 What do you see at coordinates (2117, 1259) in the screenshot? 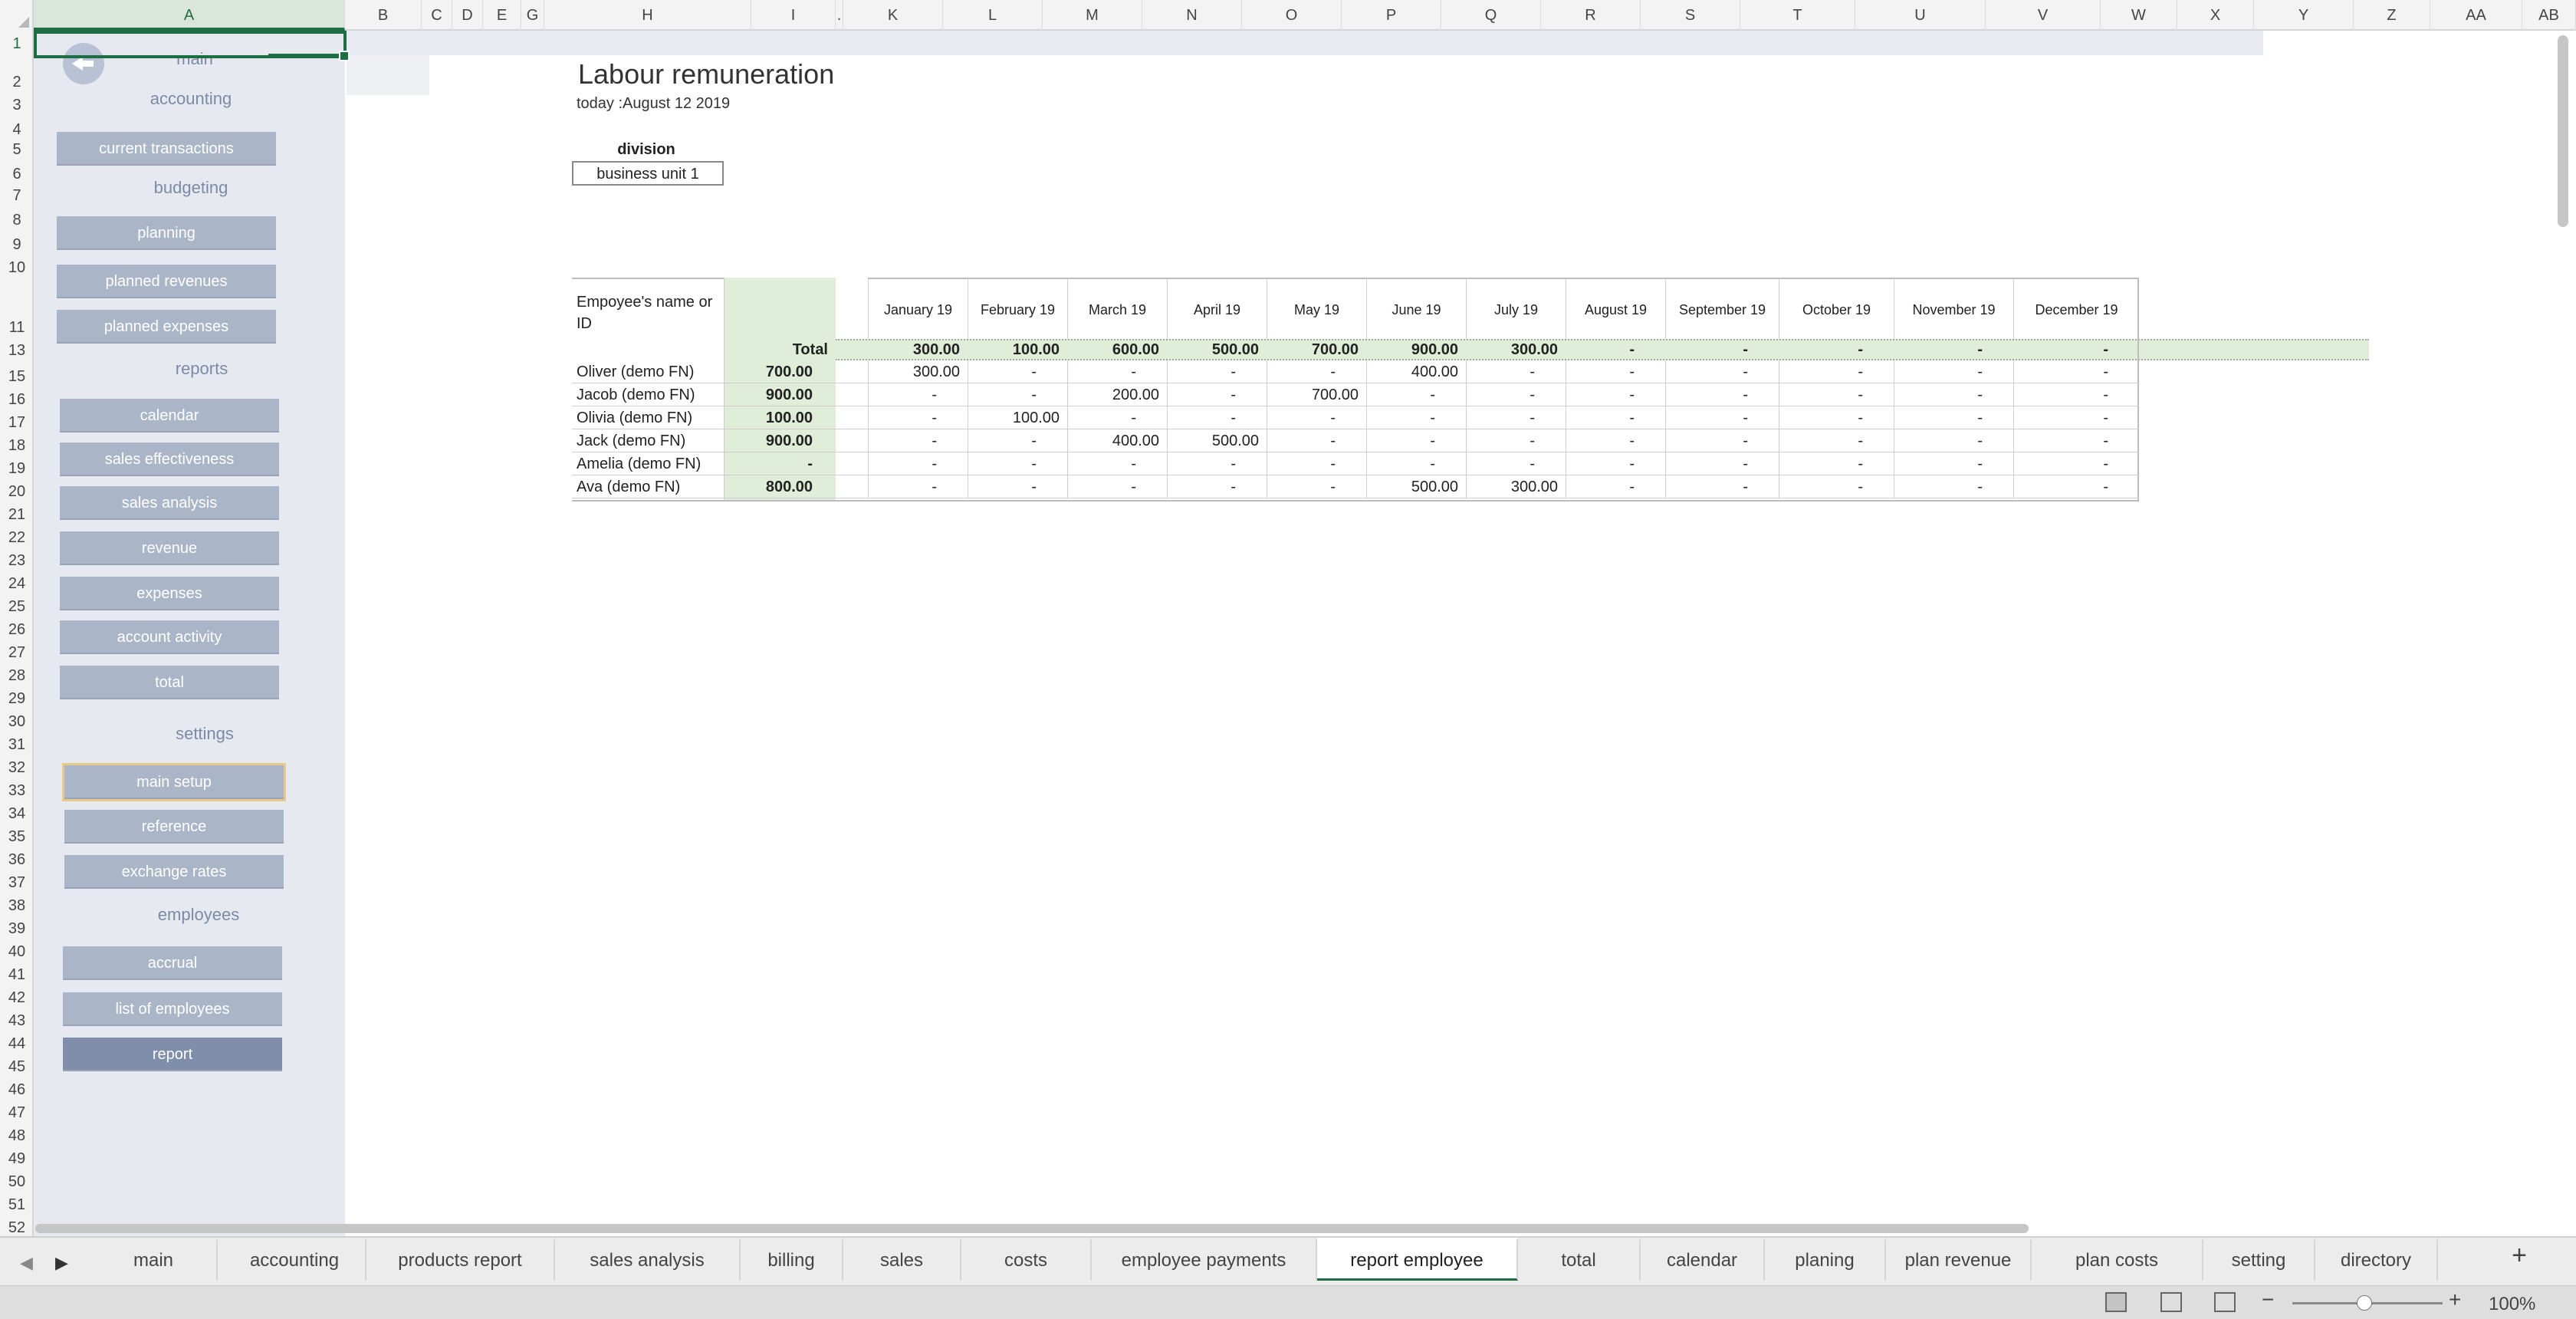
I see `sheet-tab-plan-costs: plan costs` at bounding box center [2117, 1259].